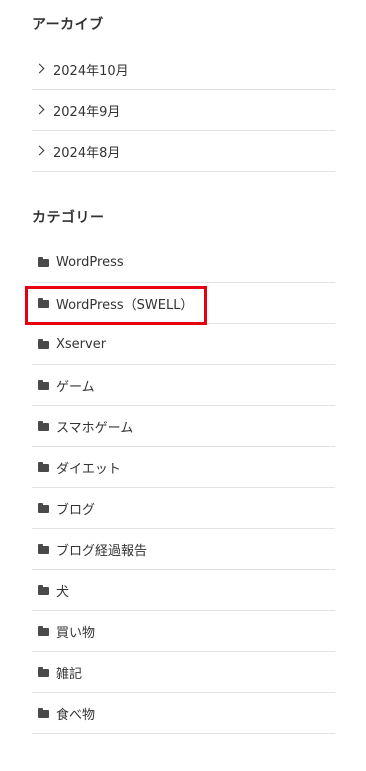 The image size is (366, 771). I want to click on category-item-food: 食べ物, so click(183, 713).